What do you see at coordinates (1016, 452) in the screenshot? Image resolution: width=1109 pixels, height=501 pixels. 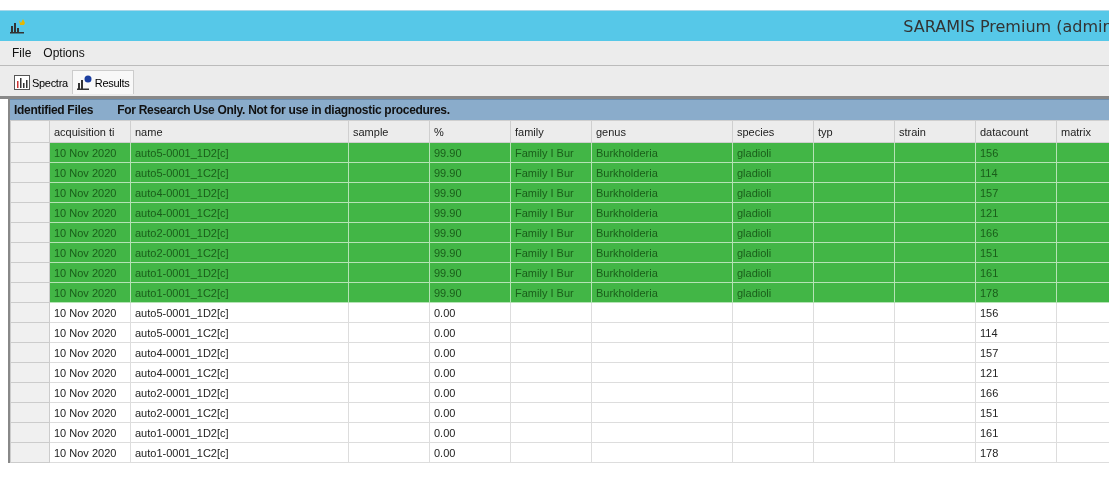 I see `table-cell: 178` at bounding box center [1016, 452].